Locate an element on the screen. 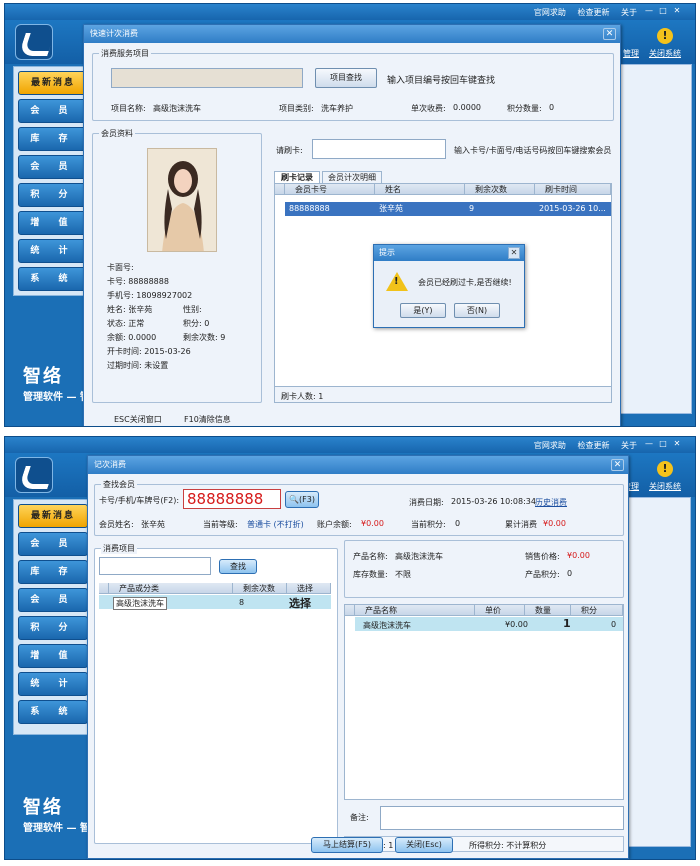 This screenshot has height=866, width=700. select-button: 选择 is located at coordinates (300, 603).